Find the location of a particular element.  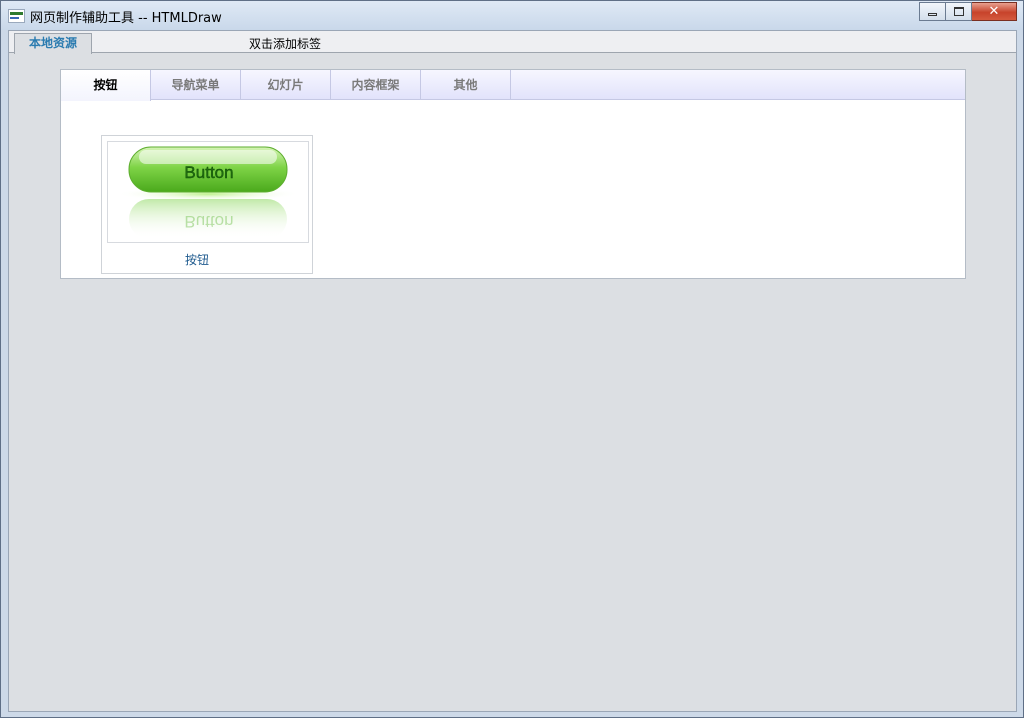

tab-slideshow: 幻灯片 is located at coordinates (286, 85).